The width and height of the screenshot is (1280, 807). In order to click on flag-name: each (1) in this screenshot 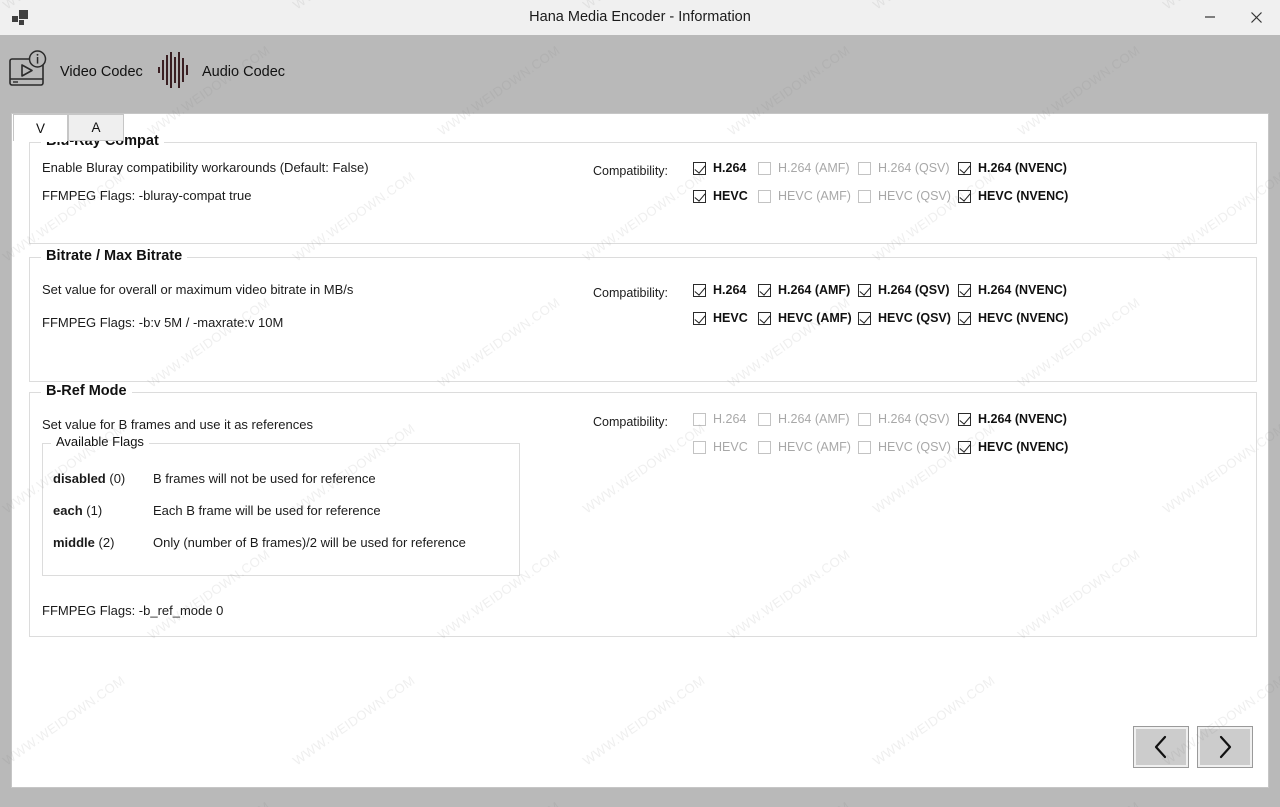, I will do `click(103, 510)`.